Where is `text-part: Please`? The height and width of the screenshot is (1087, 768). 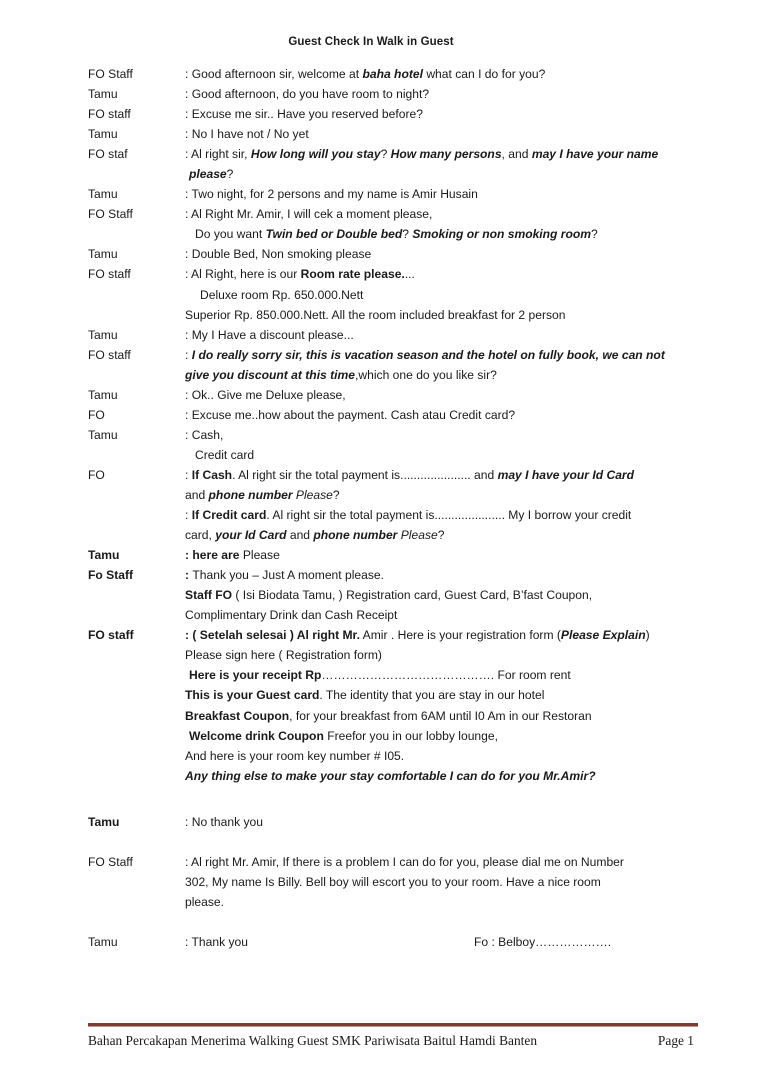 text-part: Please is located at coordinates (259, 555).